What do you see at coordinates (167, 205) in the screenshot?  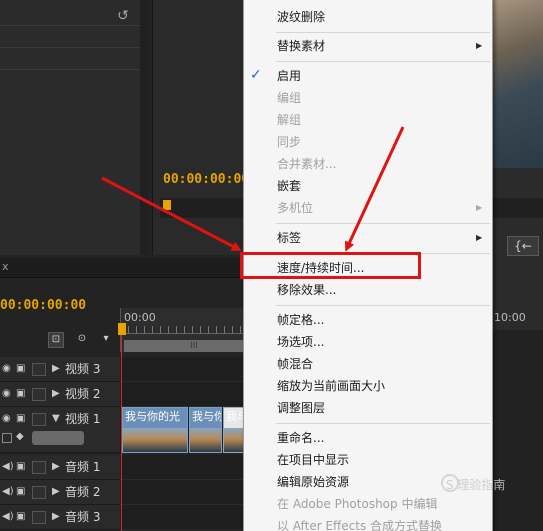 I see `monitor-playhead` at bounding box center [167, 205].